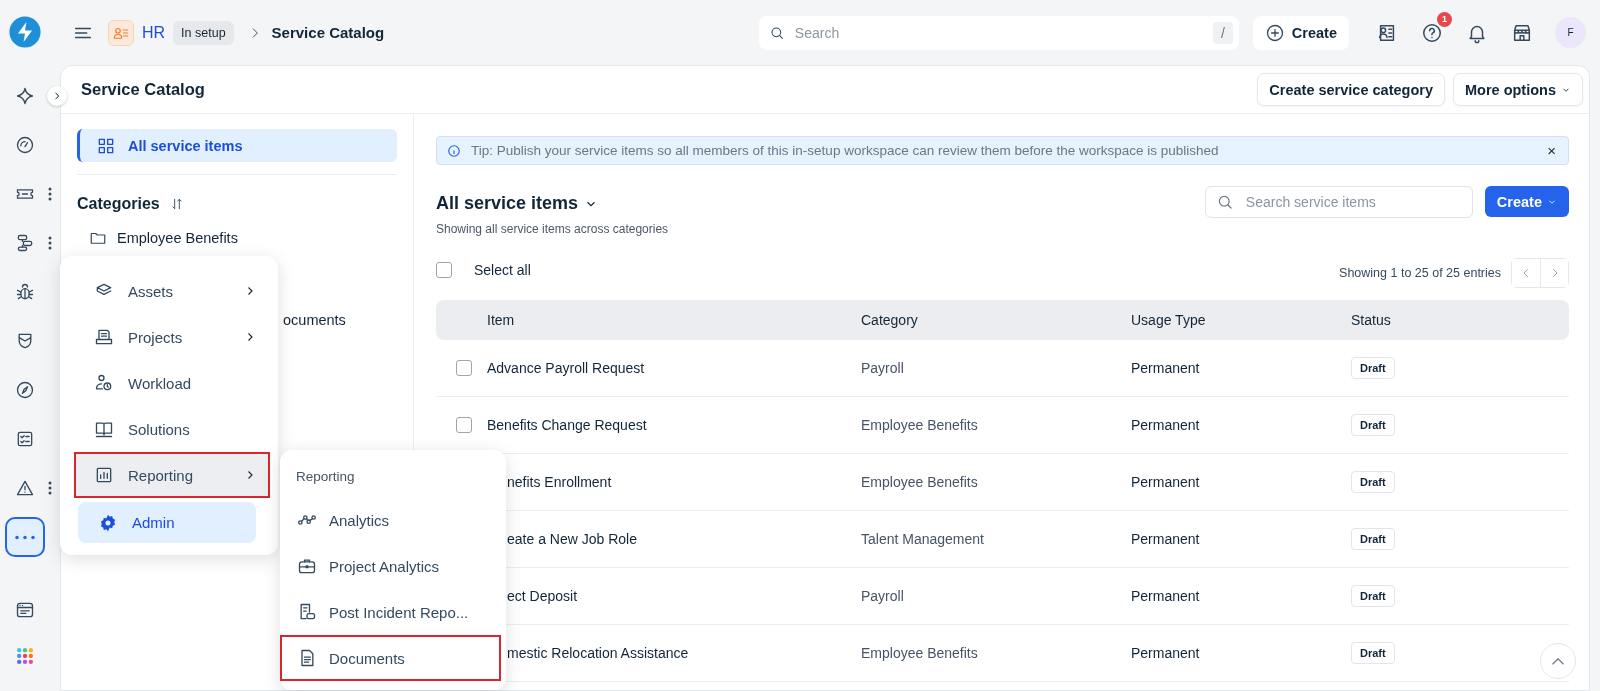 This screenshot has width=1600, height=691. Describe the element at coordinates (25, 292) in the screenshot. I see `bug-icon` at that location.